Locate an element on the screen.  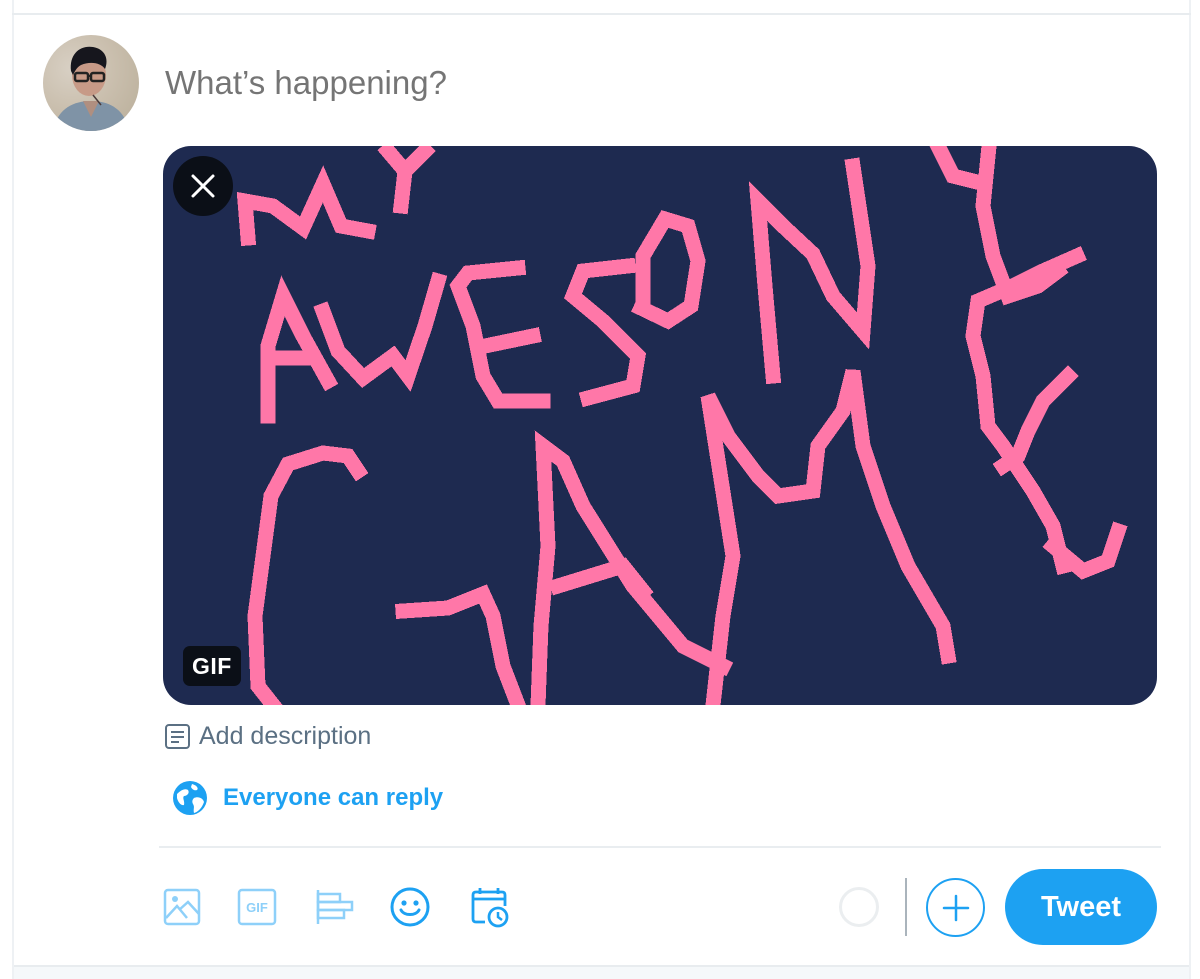
art-letter-o is located at coordinates (668, 270).